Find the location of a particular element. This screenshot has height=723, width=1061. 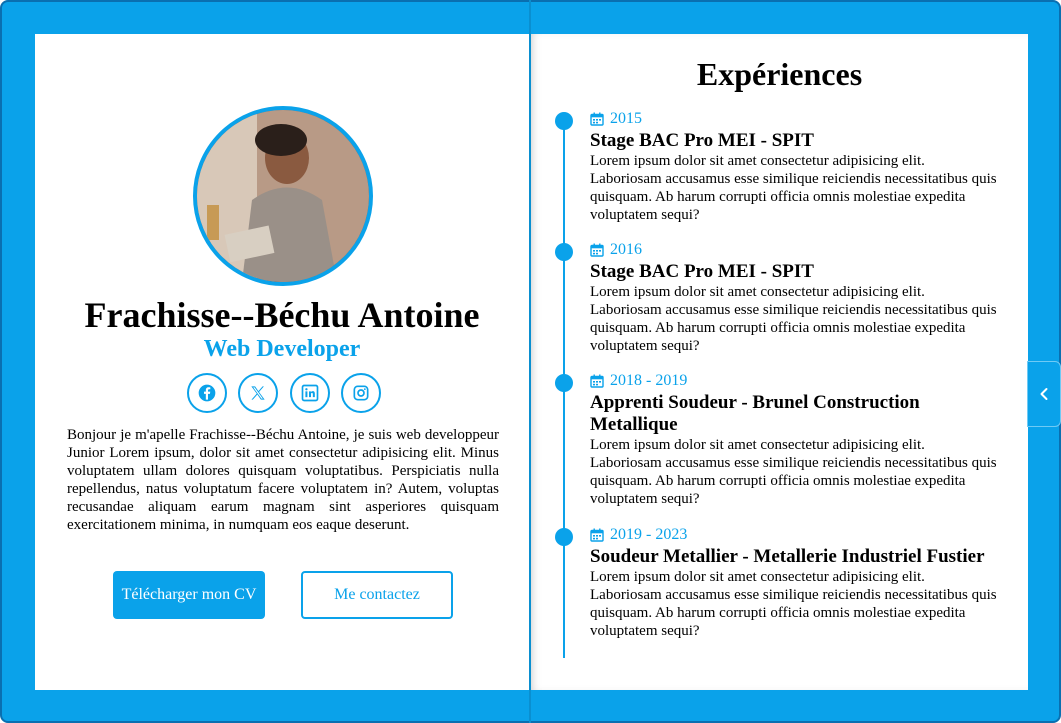

timeline-date: 2018 - 2019 is located at coordinates (795, 381).